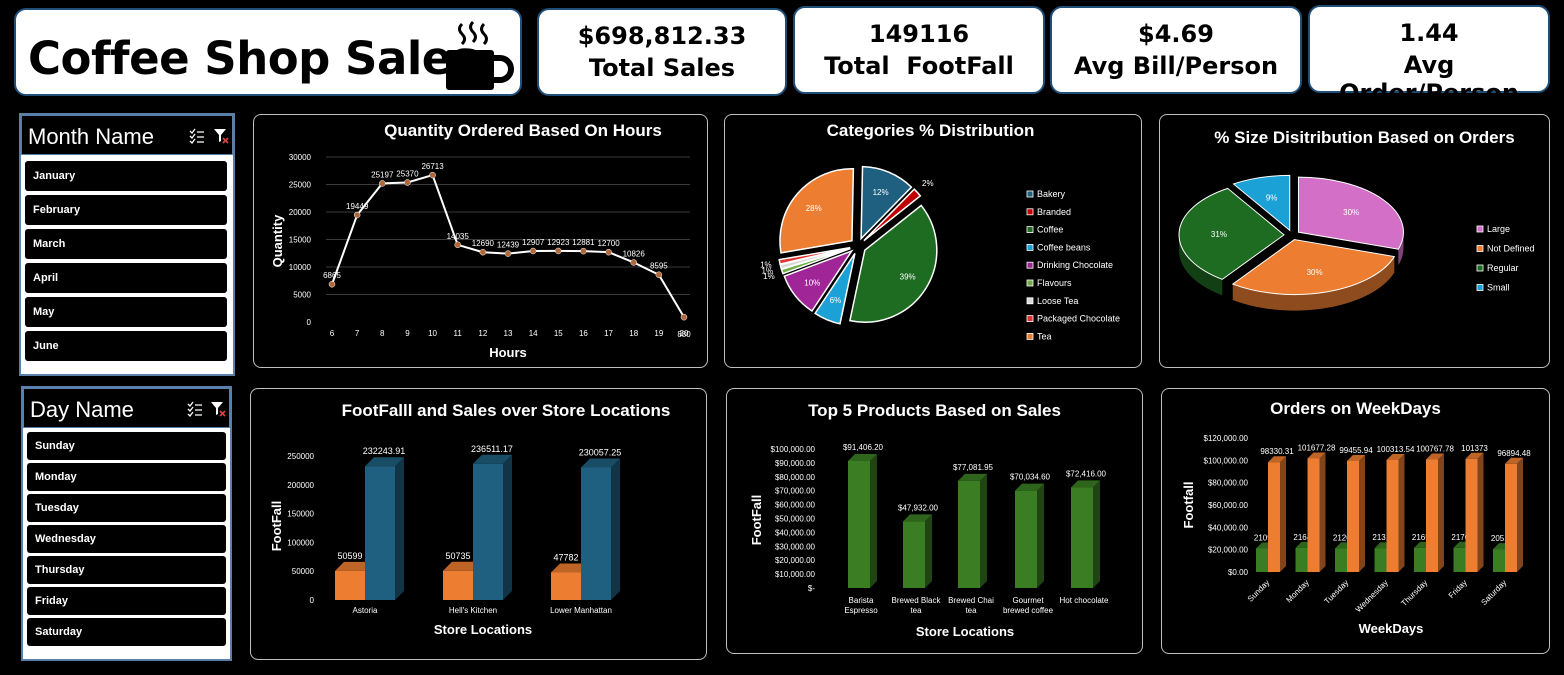 This screenshot has width=1564, height=675. What do you see at coordinates (432, 166) in the screenshot?
I see `data-label: 26713` at bounding box center [432, 166].